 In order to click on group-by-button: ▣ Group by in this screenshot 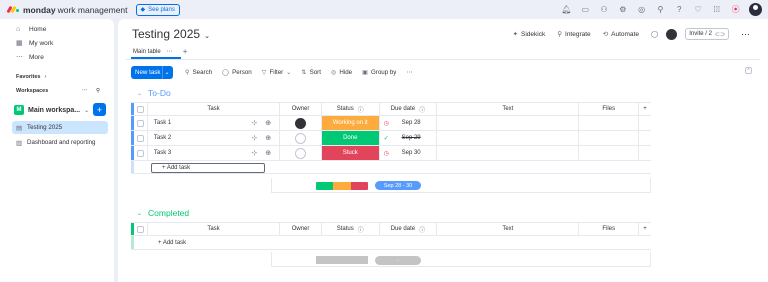, I will do `click(379, 72)`.